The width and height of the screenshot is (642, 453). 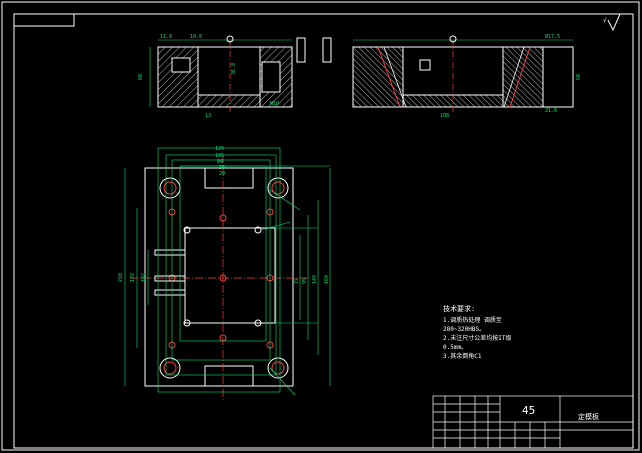 What do you see at coordinates (196, 37) in the screenshot?
I see `svg-text: 10.8` at bounding box center [196, 37].